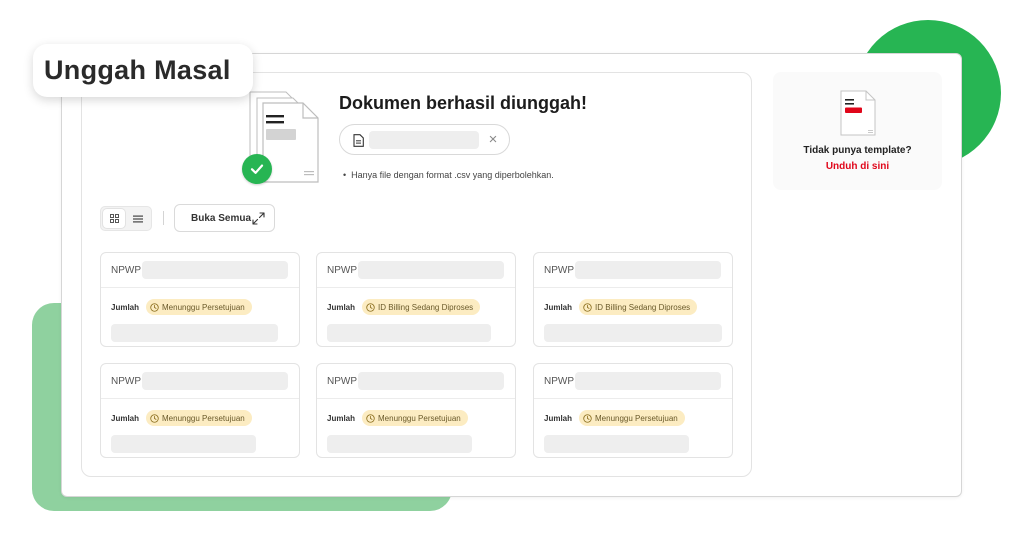 This screenshot has width=1014, height=534. I want to click on uploaded-file-chip: ×, so click(424, 139).